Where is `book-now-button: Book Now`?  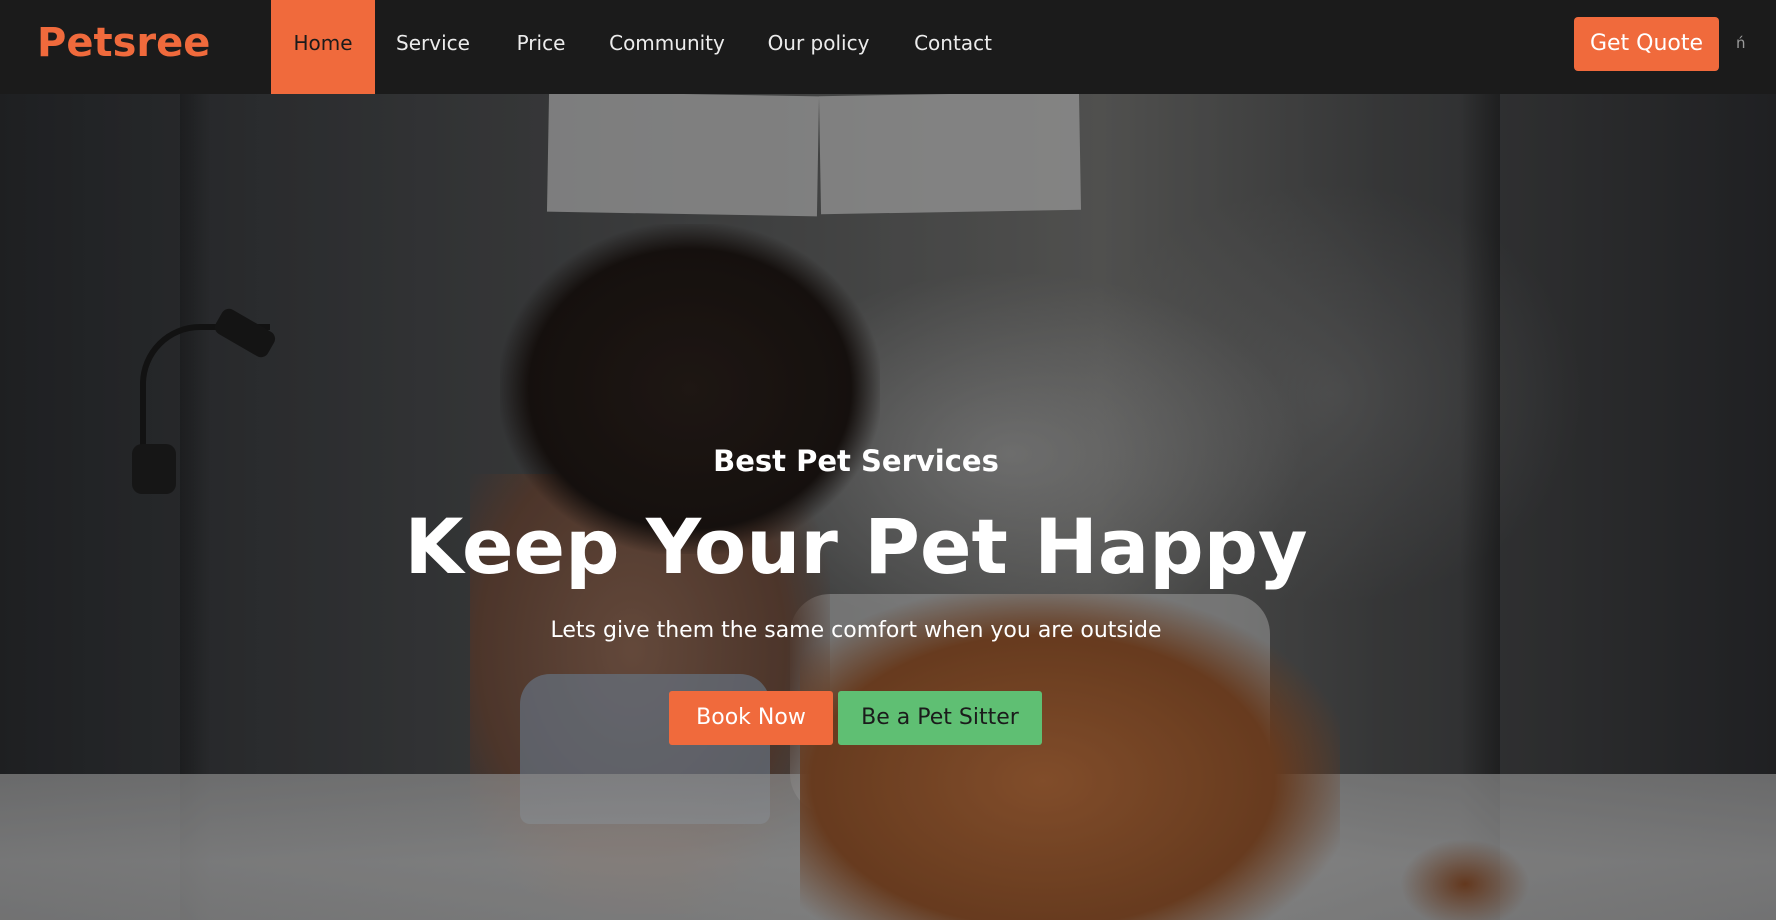 book-now-button: Book Now is located at coordinates (751, 718).